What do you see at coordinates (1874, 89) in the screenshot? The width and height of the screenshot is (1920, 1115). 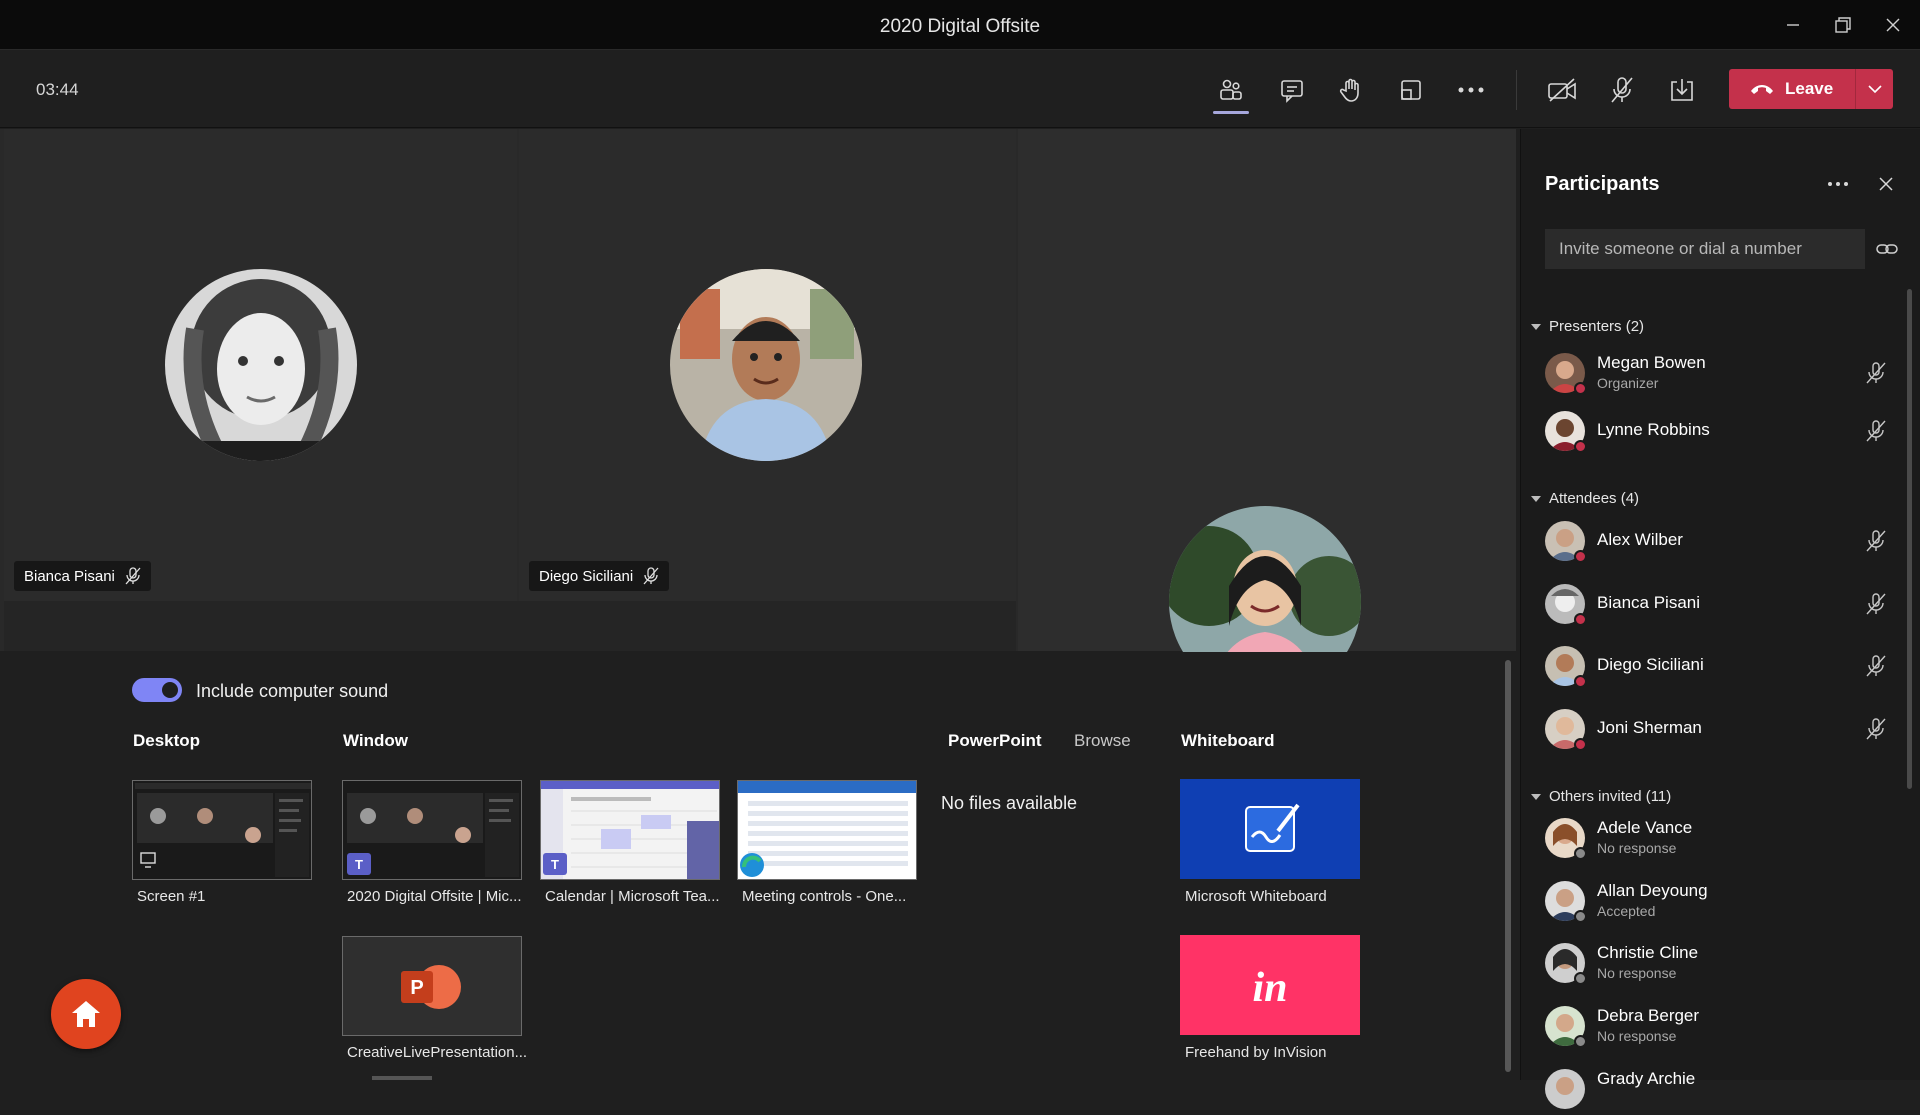 I see `leave-options-button` at bounding box center [1874, 89].